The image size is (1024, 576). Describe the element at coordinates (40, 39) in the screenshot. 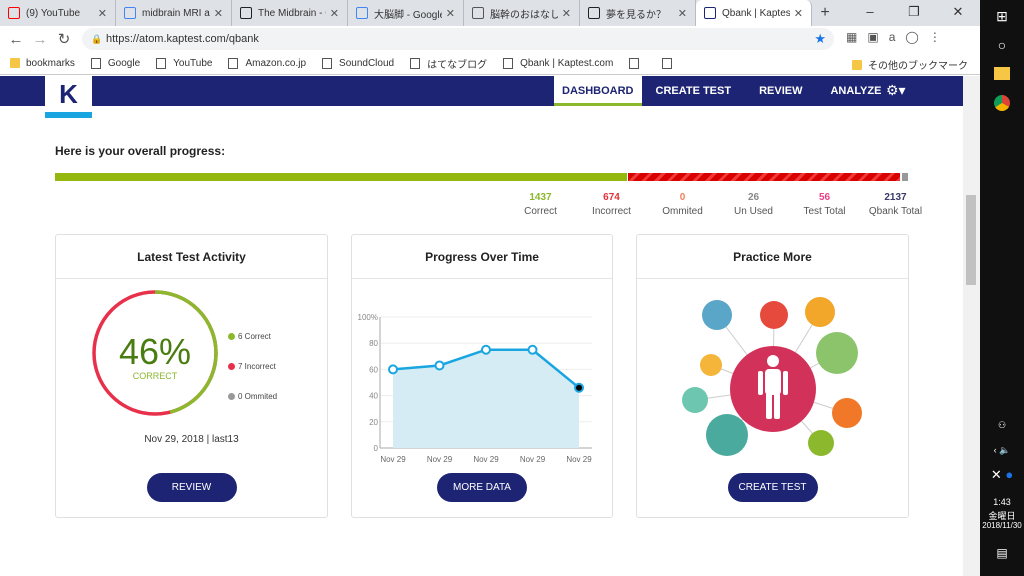

I see `forward-button: →` at that location.